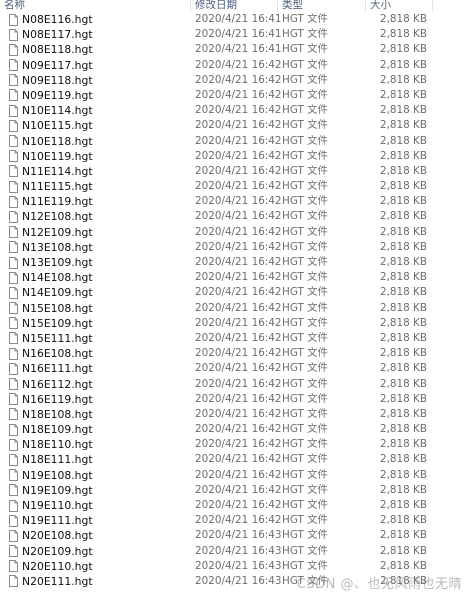 This screenshot has width=474, height=596. What do you see at coordinates (237, 338) in the screenshot?
I see `file-row: N15E111.hgt 2020/4/21 16:42 HGT 文件 2,818 KB` at bounding box center [237, 338].